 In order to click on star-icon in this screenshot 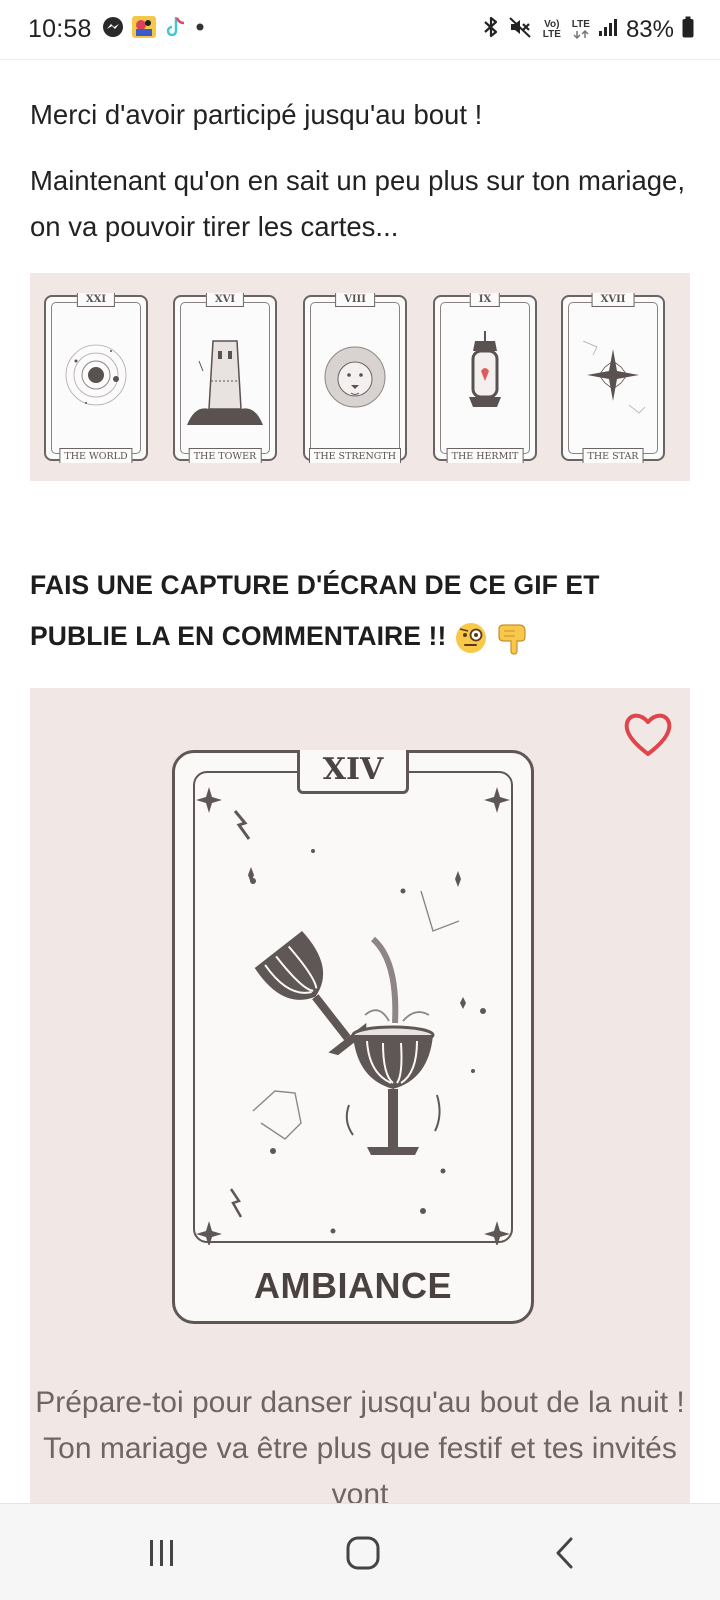, I will do `click(614, 377)`.